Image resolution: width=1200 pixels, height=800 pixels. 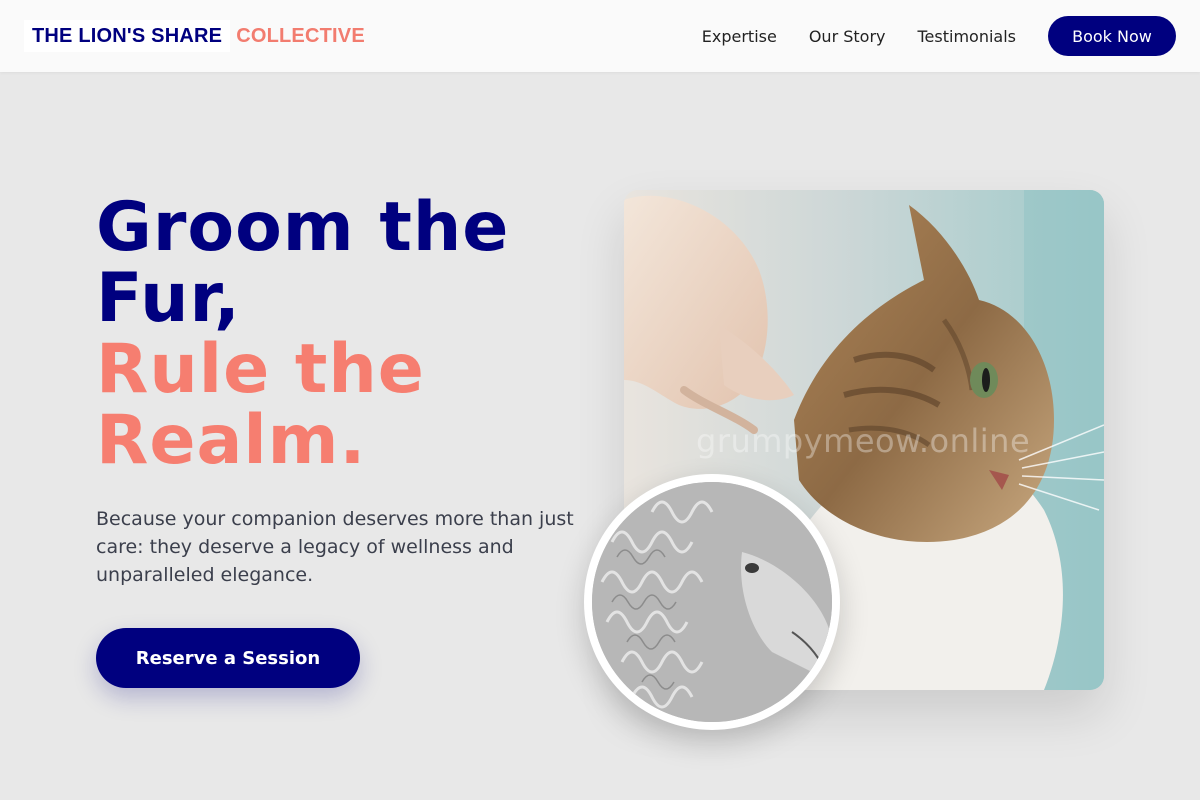 I want to click on hero-title-line-1: Groom the, so click(x=303, y=227).